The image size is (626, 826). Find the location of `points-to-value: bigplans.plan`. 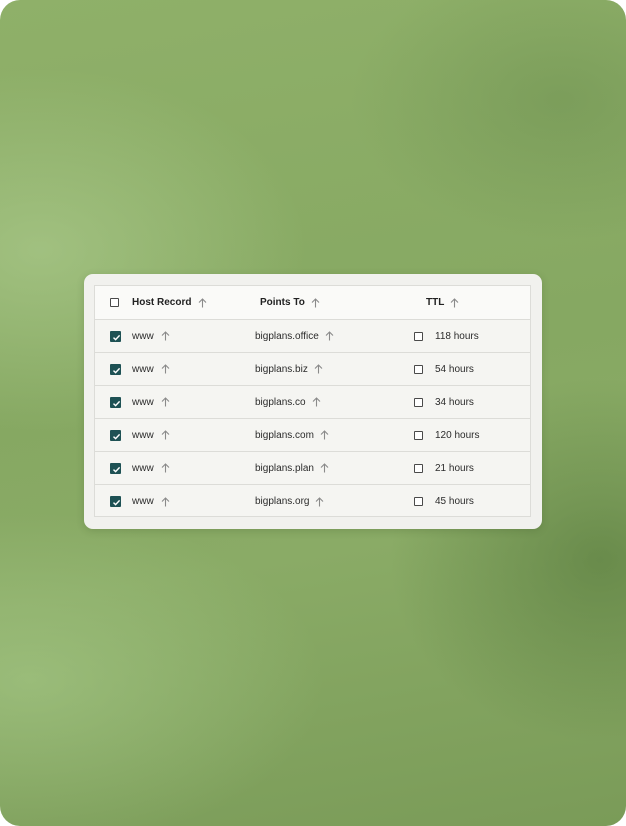

points-to-value: bigplans.plan is located at coordinates (284, 468).